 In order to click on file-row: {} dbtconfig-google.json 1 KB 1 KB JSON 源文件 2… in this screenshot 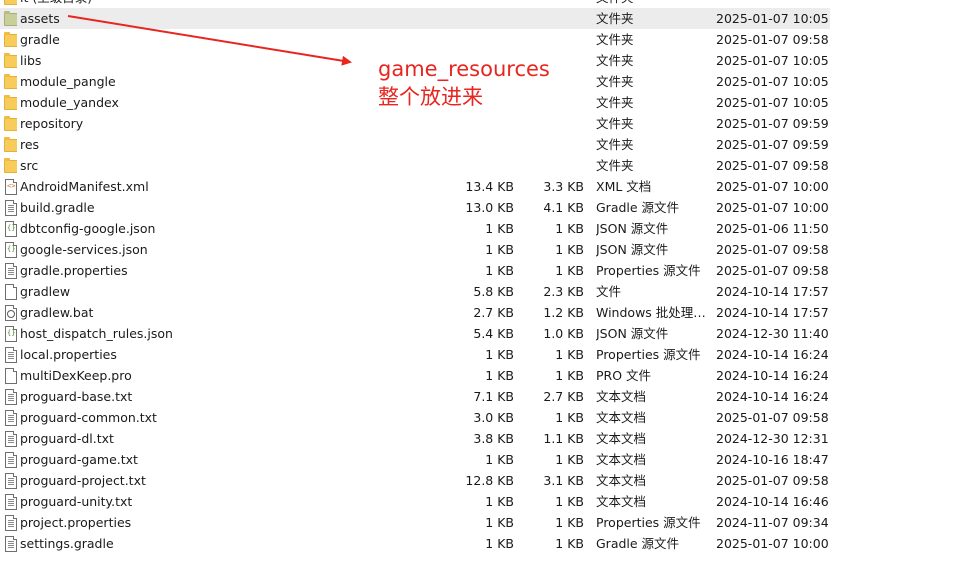, I will do `click(415, 228)`.